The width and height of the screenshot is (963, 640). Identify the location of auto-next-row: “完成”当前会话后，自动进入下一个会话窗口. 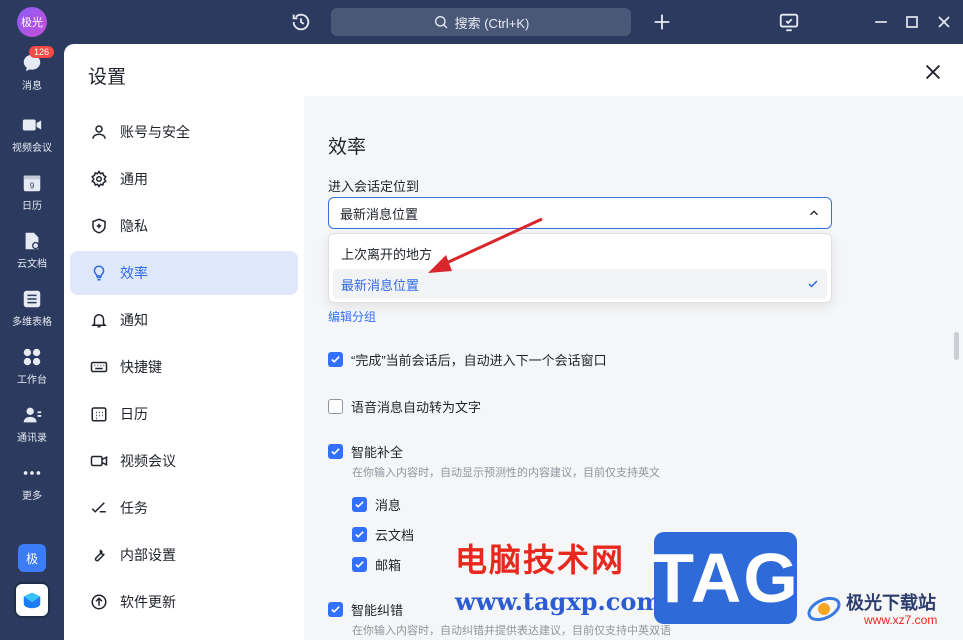
(467, 359).